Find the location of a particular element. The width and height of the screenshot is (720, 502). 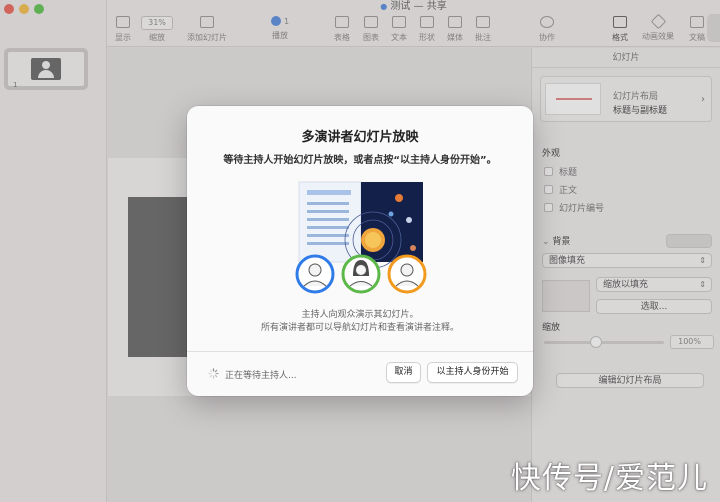

presenter-avatar-3-icon is located at coordinates (407, 274).